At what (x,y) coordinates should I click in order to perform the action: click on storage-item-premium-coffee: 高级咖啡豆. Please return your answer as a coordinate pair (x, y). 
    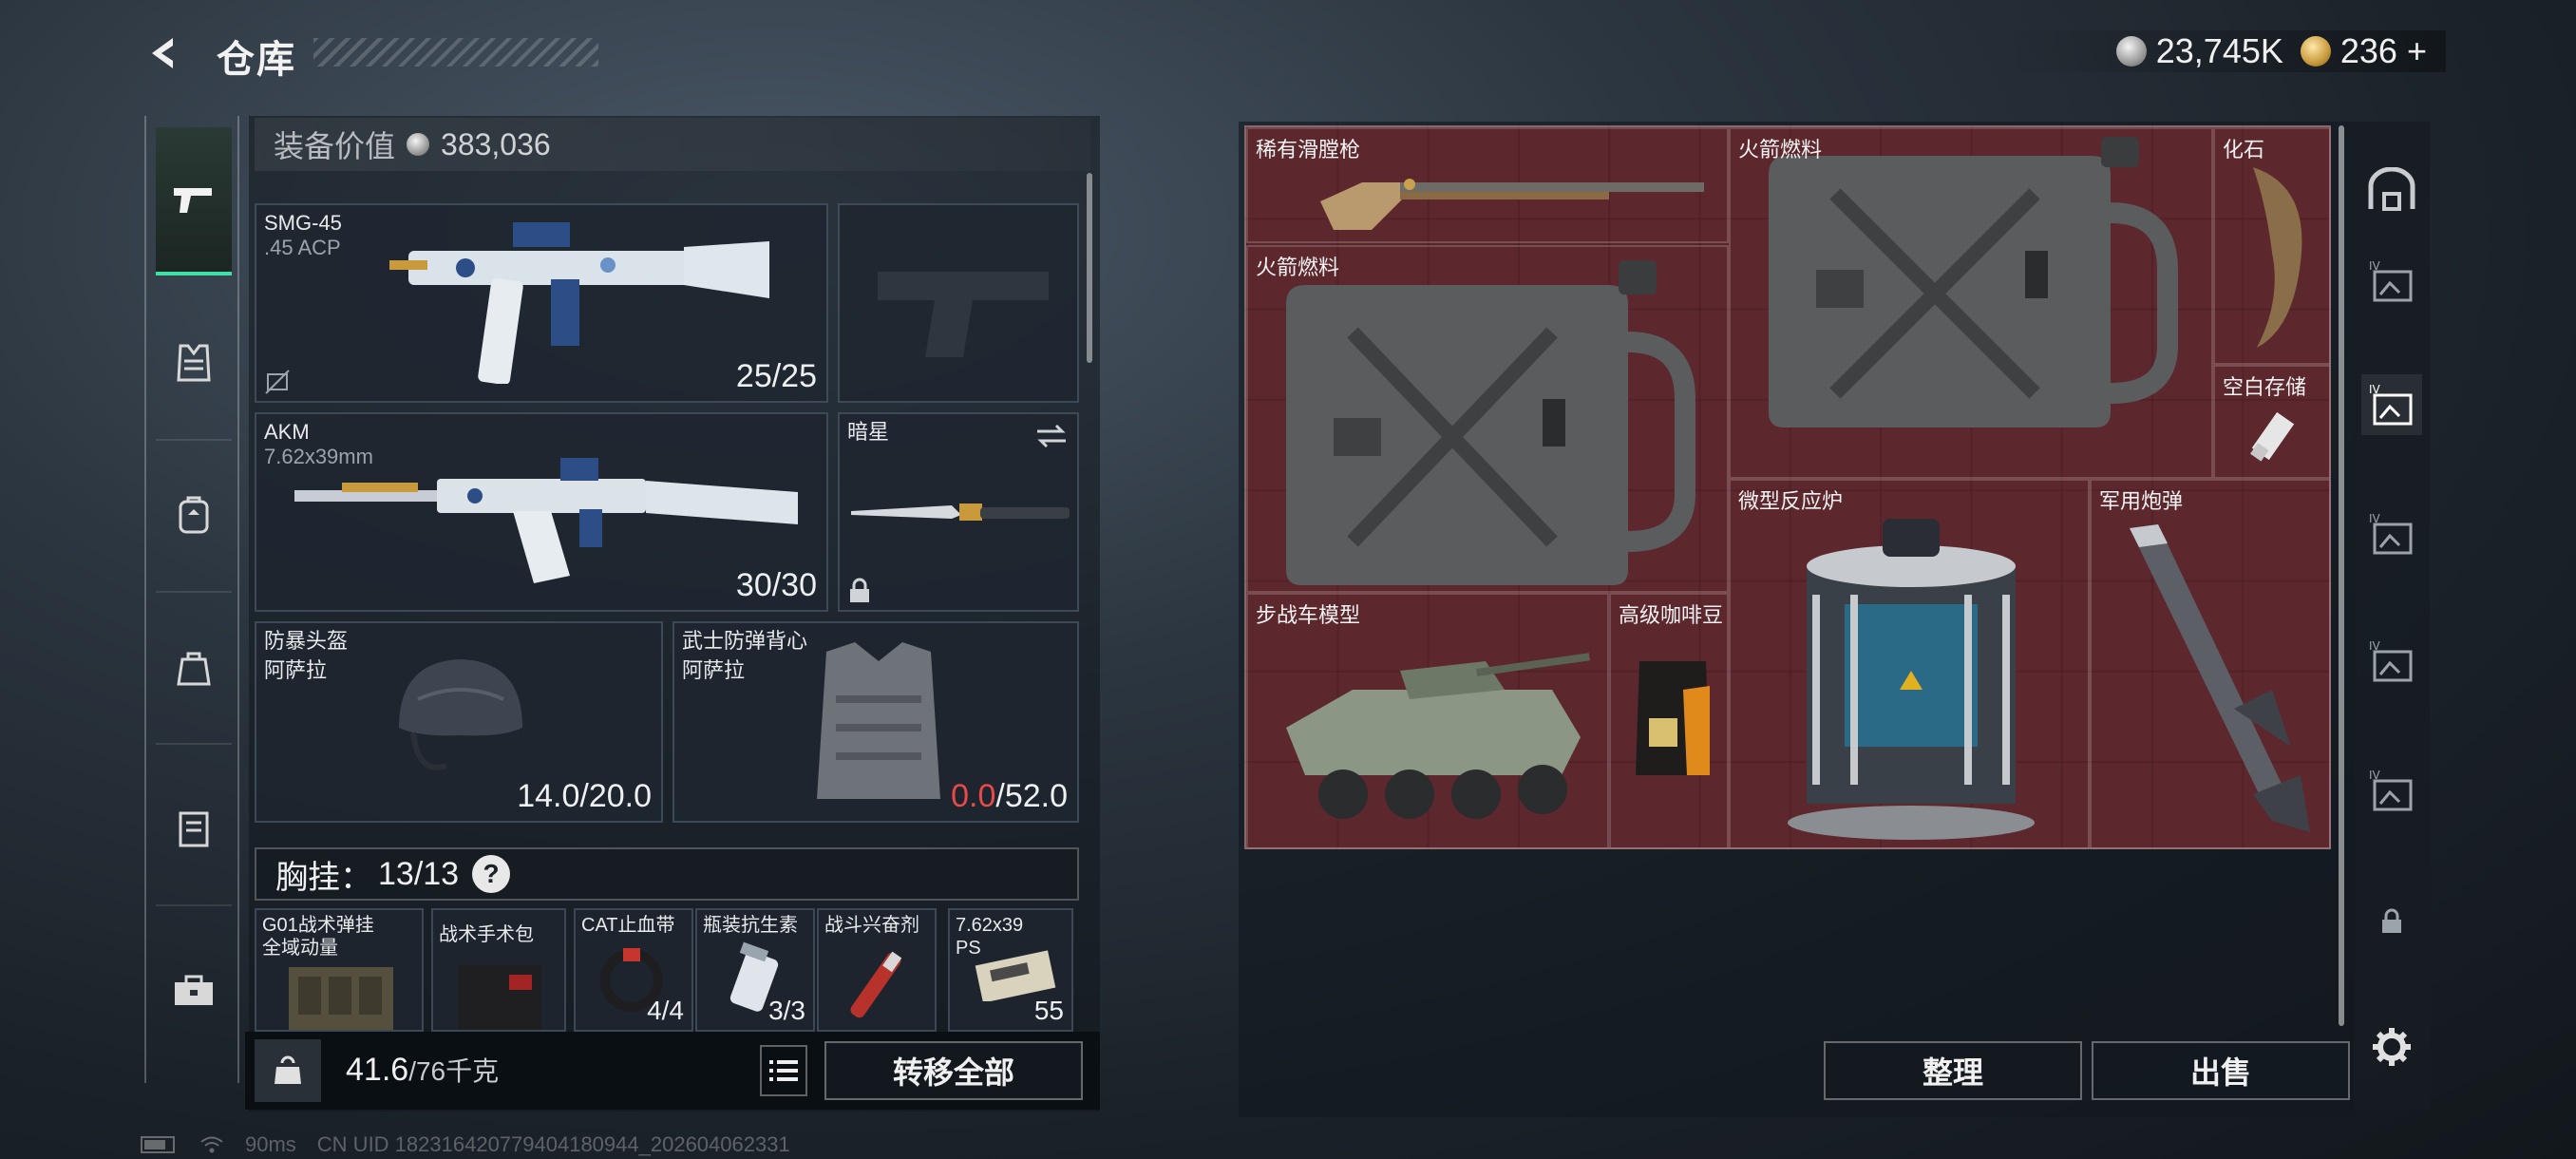
    Looking at the image, I should click on (1669, 721).